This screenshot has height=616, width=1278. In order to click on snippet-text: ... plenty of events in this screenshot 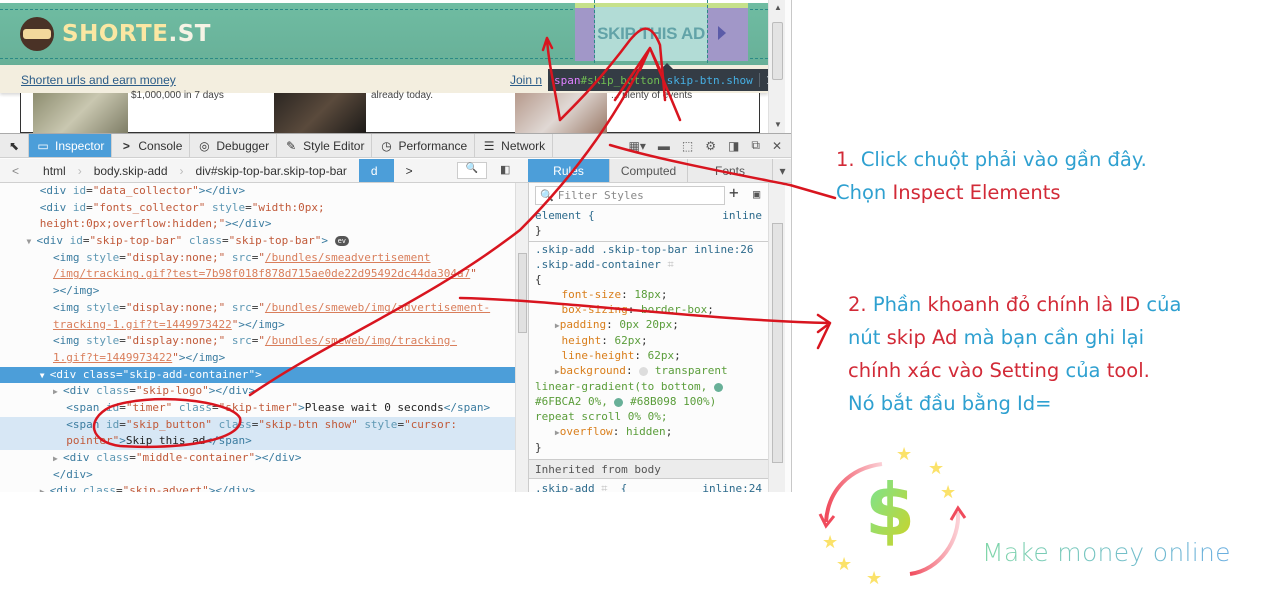, I will do `click(652, 95)`.